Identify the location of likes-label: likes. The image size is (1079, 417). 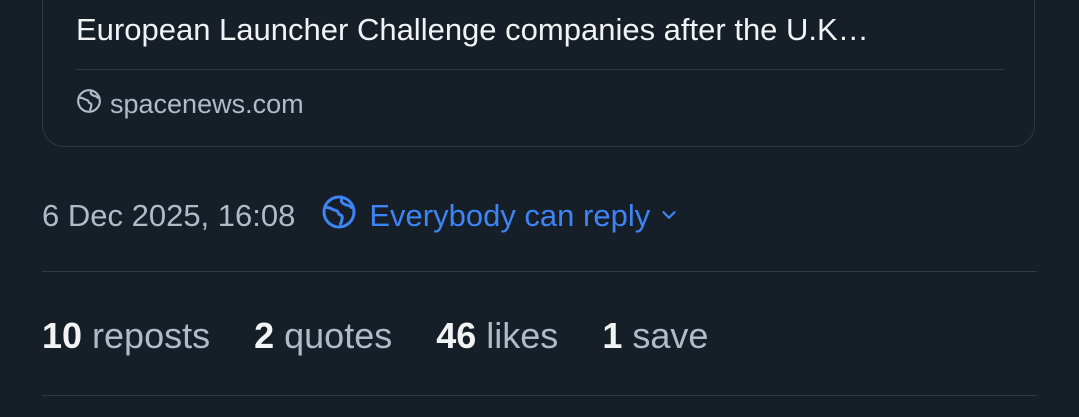
(522, 335).